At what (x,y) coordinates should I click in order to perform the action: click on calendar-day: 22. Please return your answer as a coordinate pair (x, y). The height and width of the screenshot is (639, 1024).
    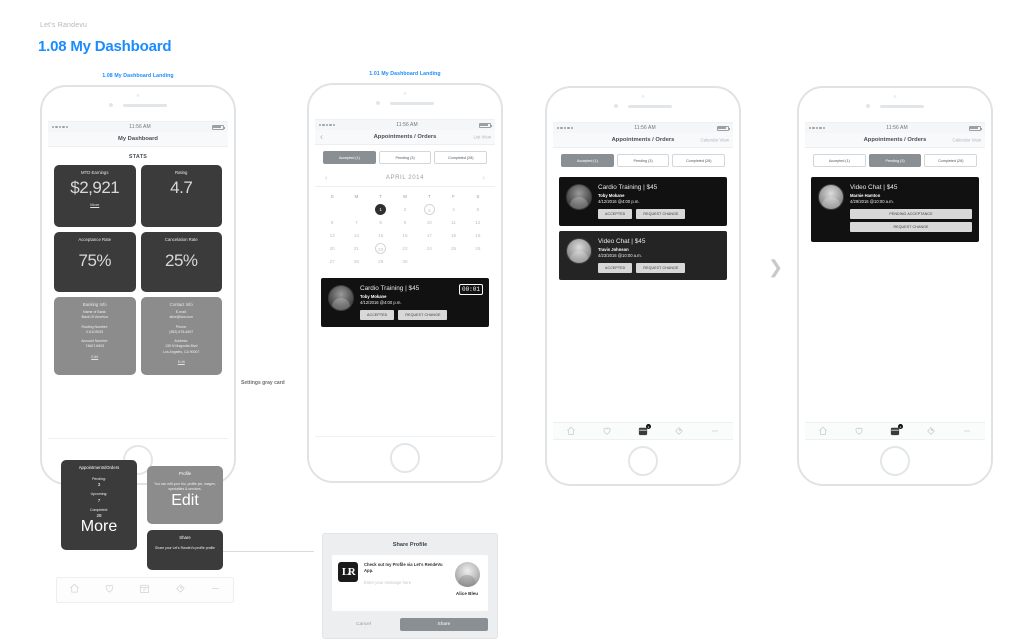
    Looking at the image, I should click on (381, 248).